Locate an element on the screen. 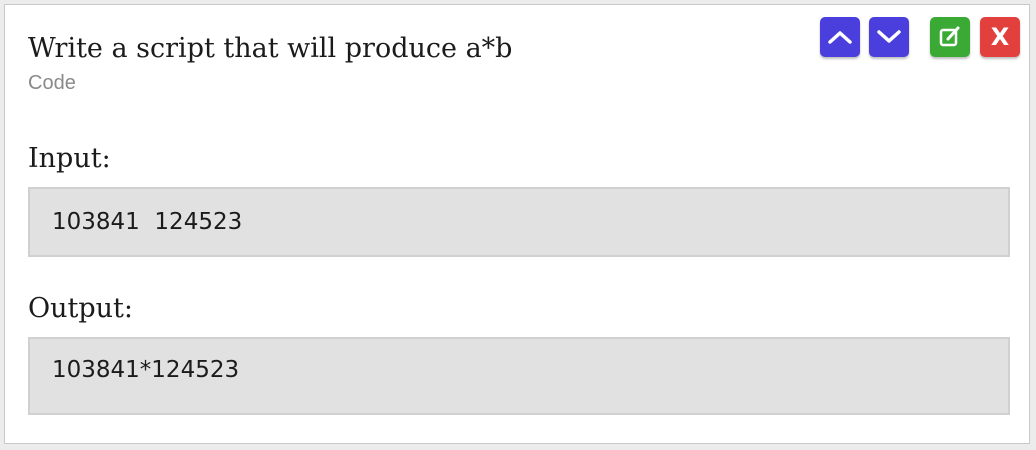  chevron-down-icon is located at coordinates (889, 36).